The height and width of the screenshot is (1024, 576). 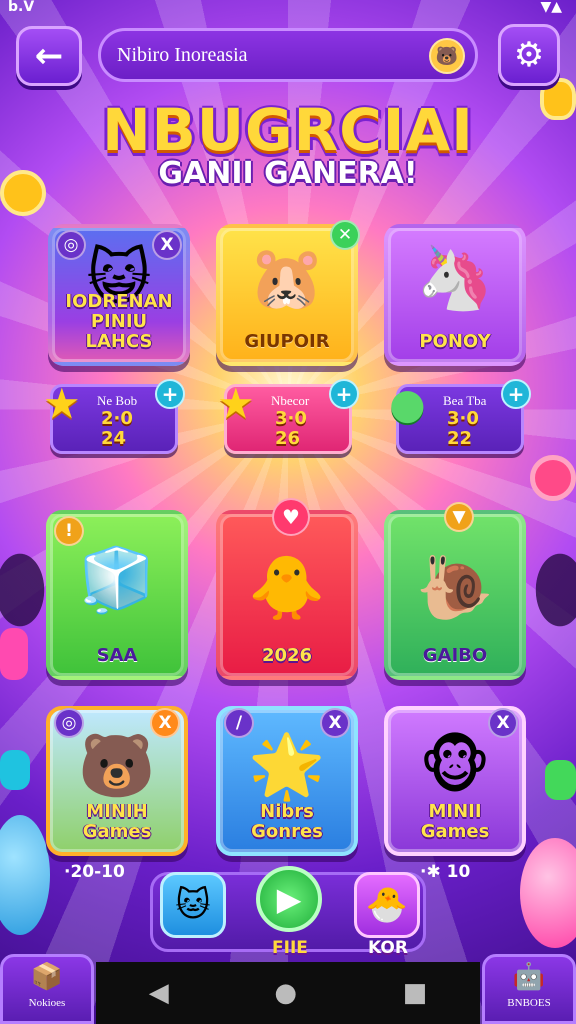 I want to click on card-label: SAA, so click(x=117, y=655).